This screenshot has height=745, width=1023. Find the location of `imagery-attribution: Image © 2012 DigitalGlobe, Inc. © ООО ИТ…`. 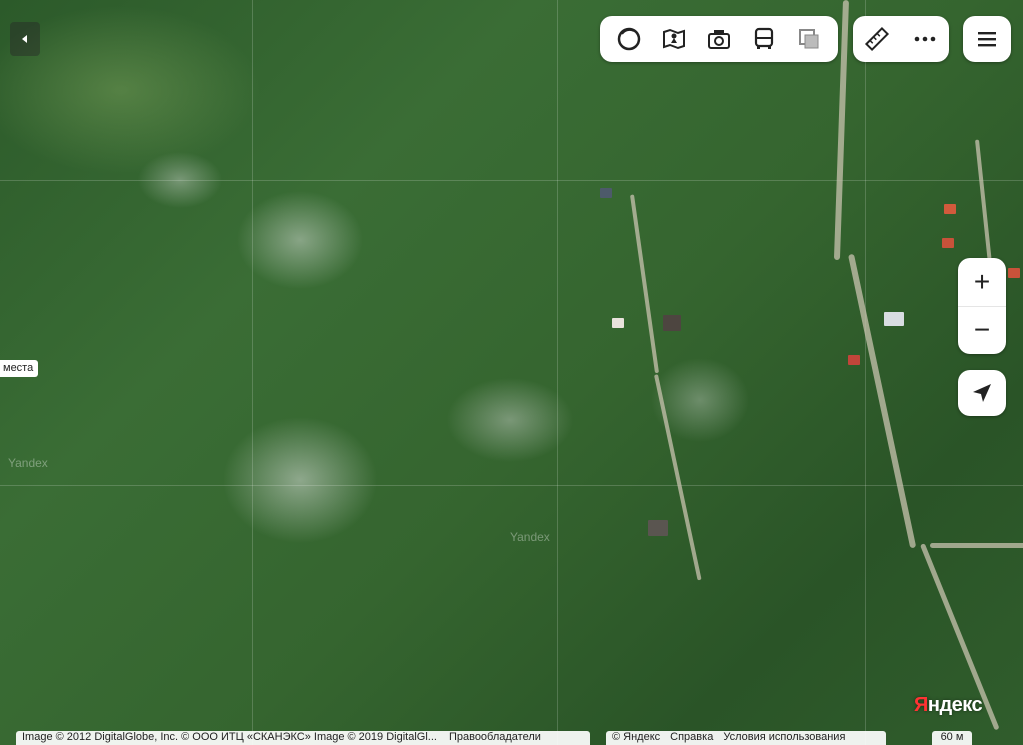

imagery-attribution: Image © 2012 DigitalGlobe, Inc. © ООО ИТ… is located at coordinates (229, 737).